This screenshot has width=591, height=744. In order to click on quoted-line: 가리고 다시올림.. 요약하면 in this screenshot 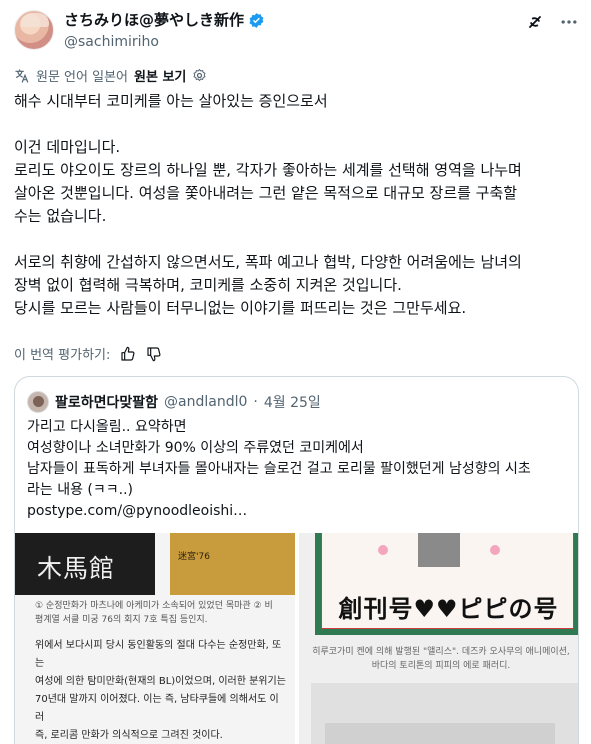, I will do `click(107, 427)`.